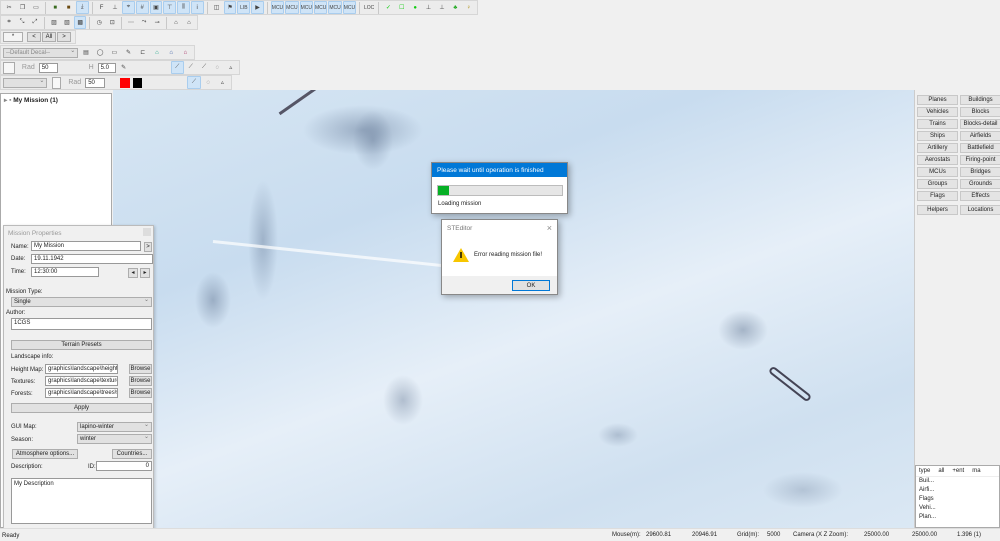 This screenshot has height=541, width=1000. I want to click on distribute-icon: ⫼, so click(183, 7).